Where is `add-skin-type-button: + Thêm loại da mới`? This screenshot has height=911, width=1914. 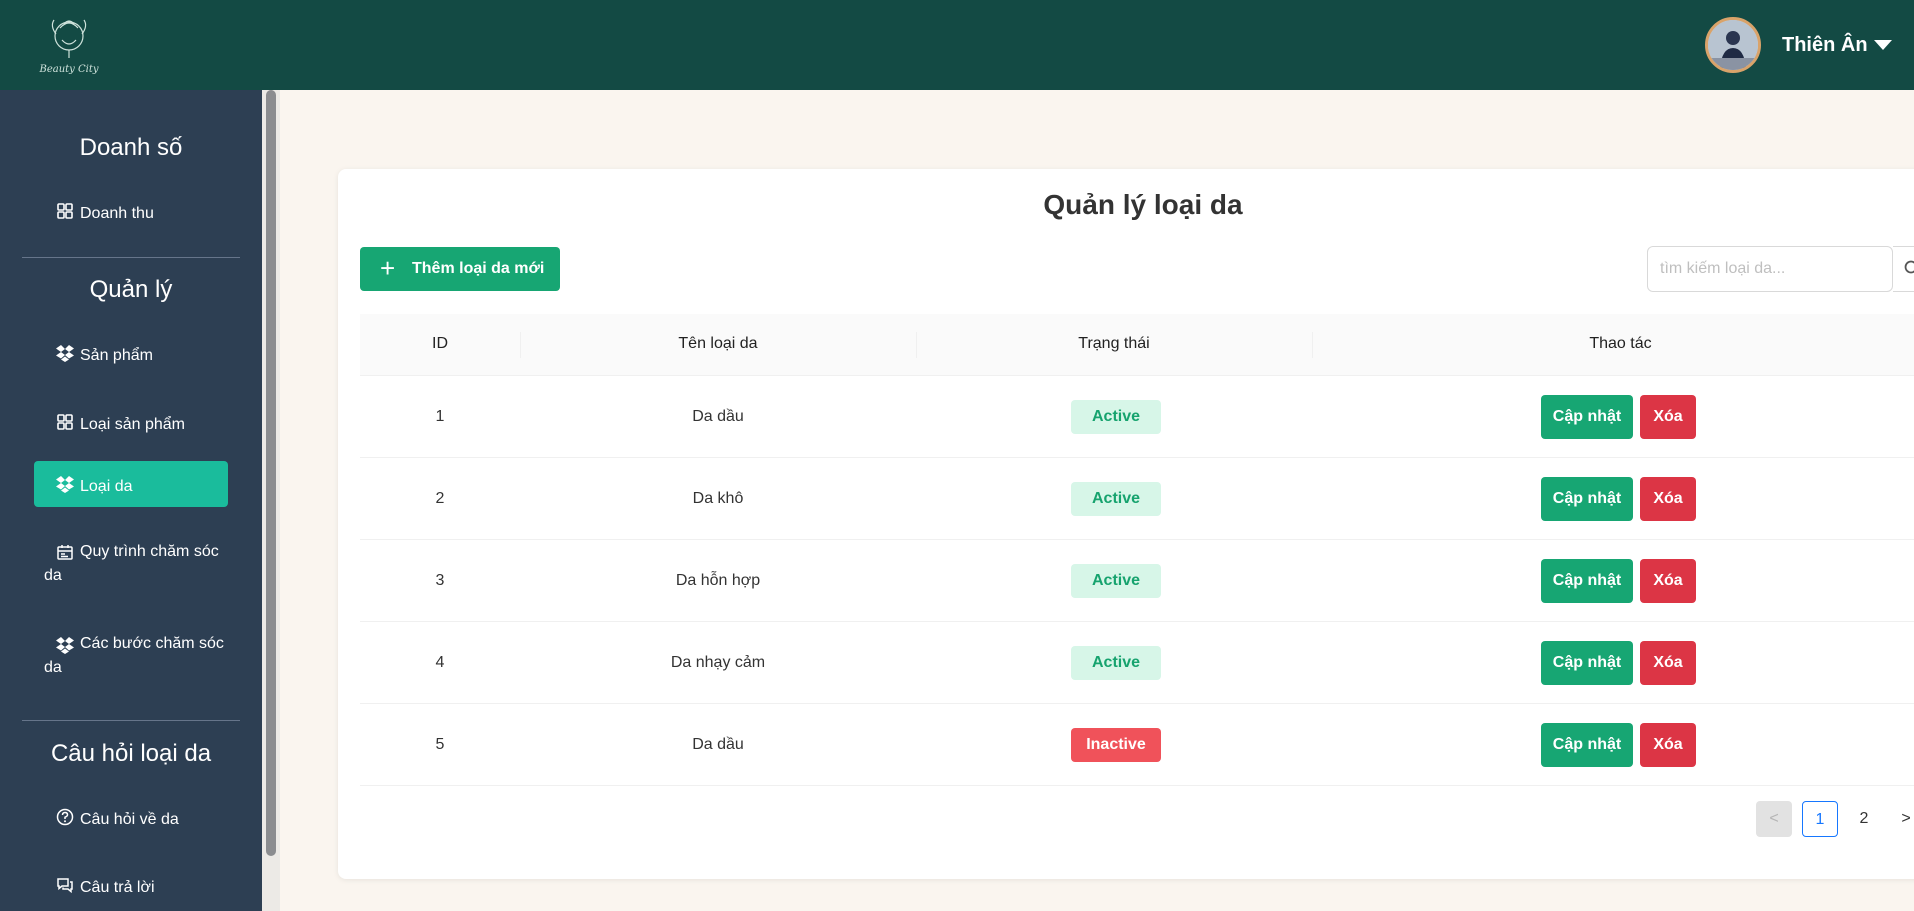
add-skin-type-button: + Thêm loại da mới is located at coordinates (460, 269).